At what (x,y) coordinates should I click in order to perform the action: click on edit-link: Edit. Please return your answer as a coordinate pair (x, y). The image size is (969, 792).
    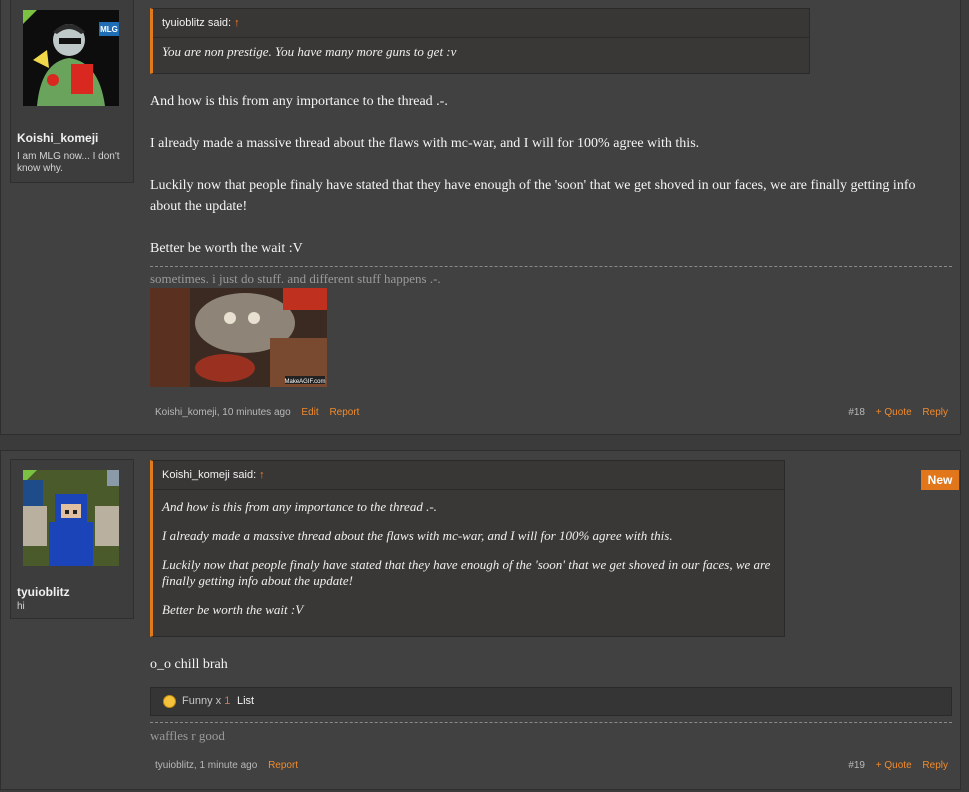
    Looking at the image, I should click on (309, 412).